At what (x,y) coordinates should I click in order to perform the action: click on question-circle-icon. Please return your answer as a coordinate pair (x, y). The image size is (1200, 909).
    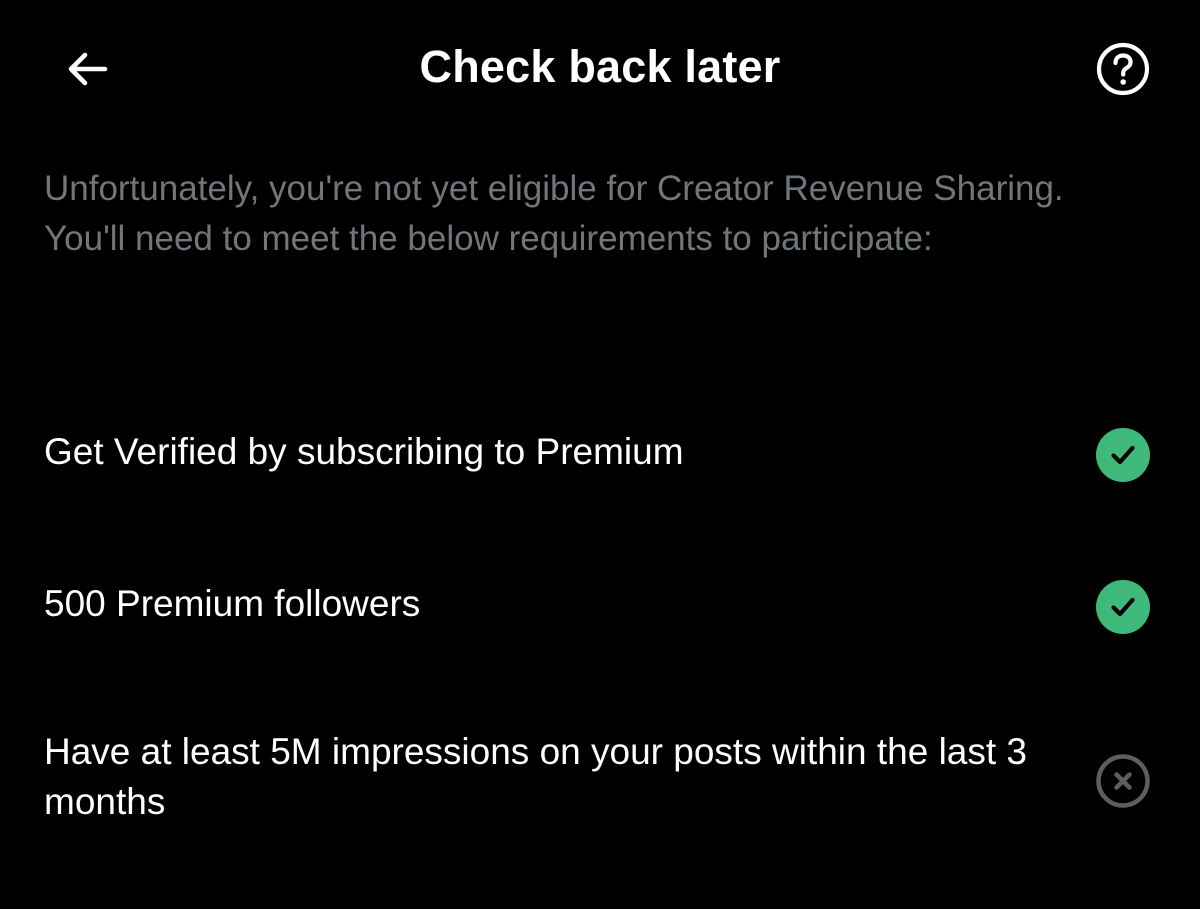
    Looking at the image, I should click on (1123, 69).